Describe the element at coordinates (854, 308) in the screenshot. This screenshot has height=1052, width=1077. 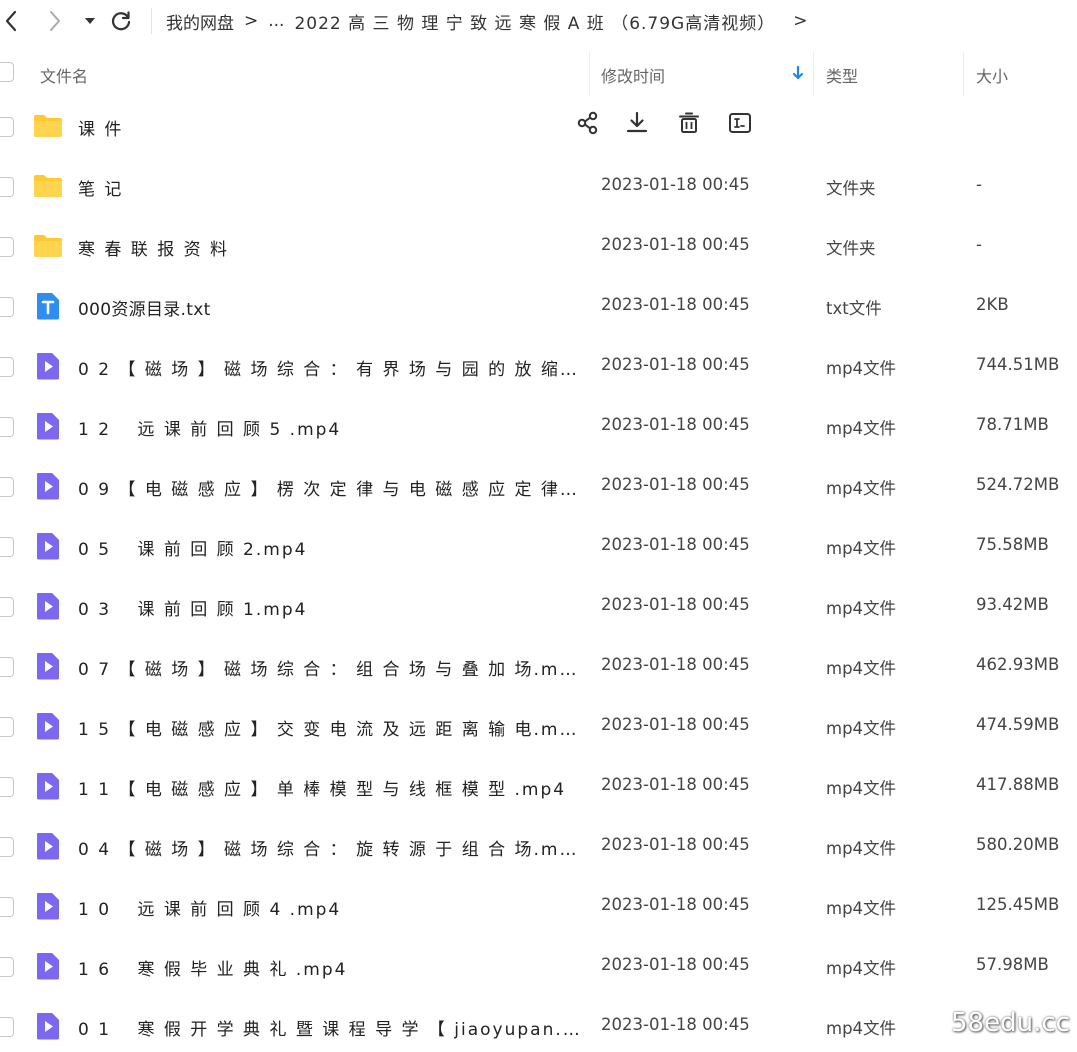
I see `file-type: txt文件` at that location.